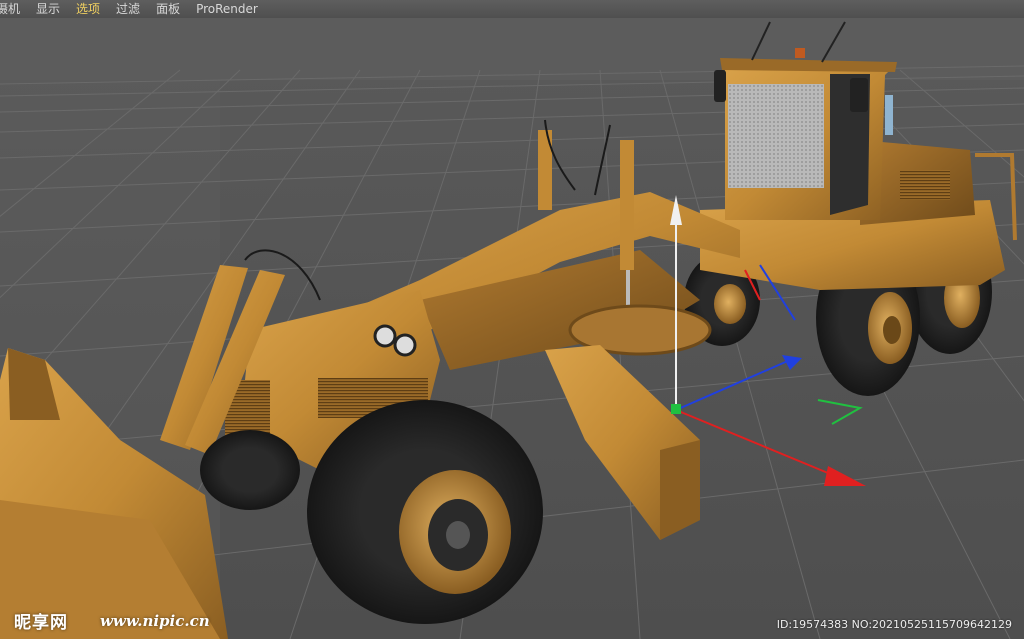  Describe the element at coordinates (628, 290) in the screenshot. I see `cylinder-rod` at that location.